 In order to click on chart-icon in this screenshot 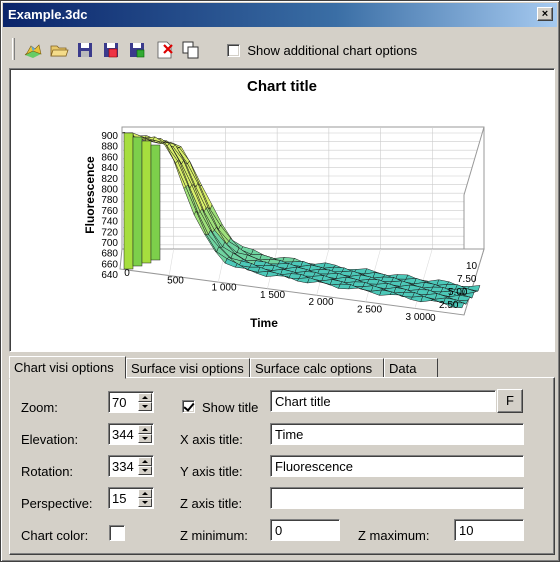, I will do `click(33, 50)`.